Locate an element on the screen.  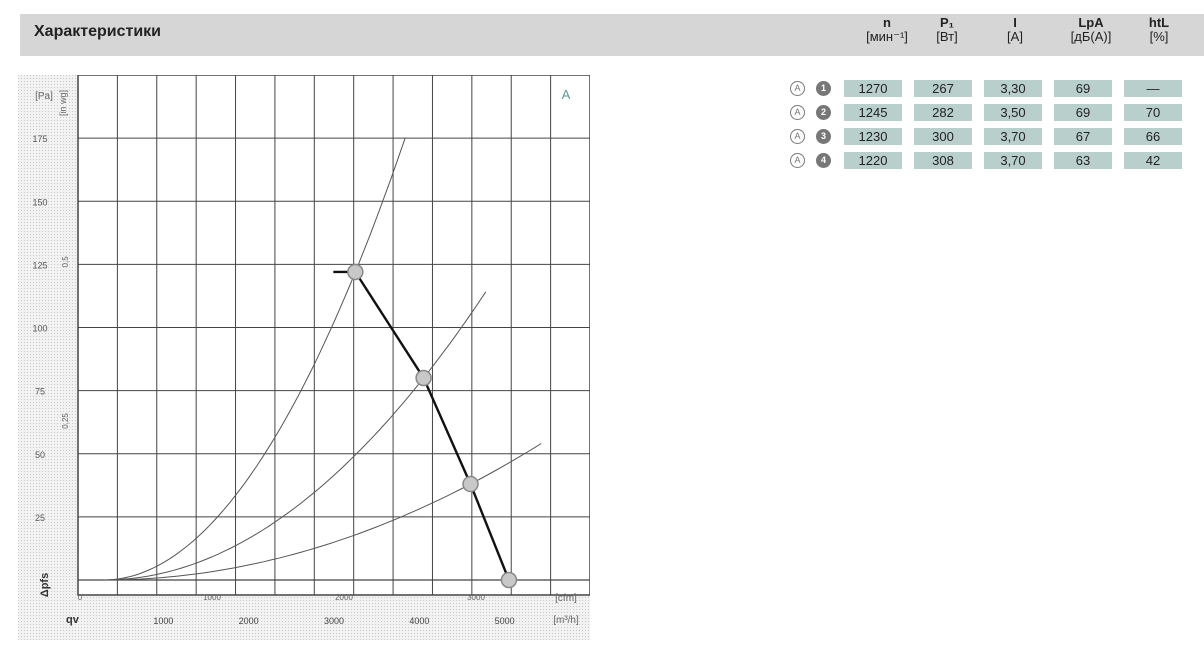
y-tick-label: 100 is located at coordinates (39, 329).